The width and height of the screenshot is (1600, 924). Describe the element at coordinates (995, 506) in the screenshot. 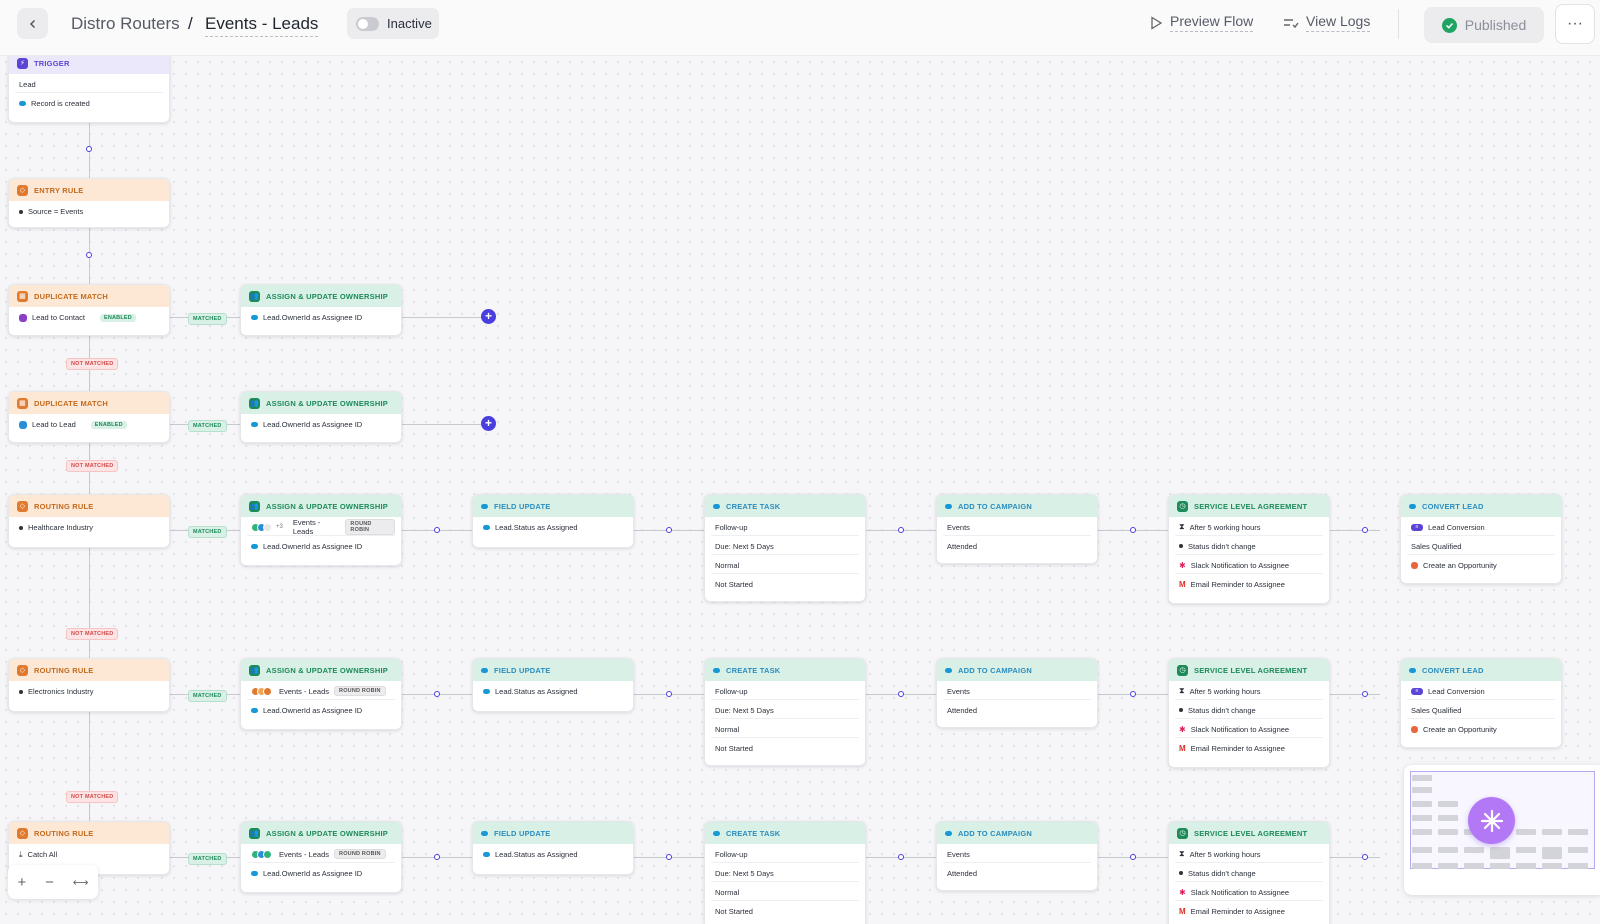

I see `node-title: ADD TO CAMPAIGN` at that location.